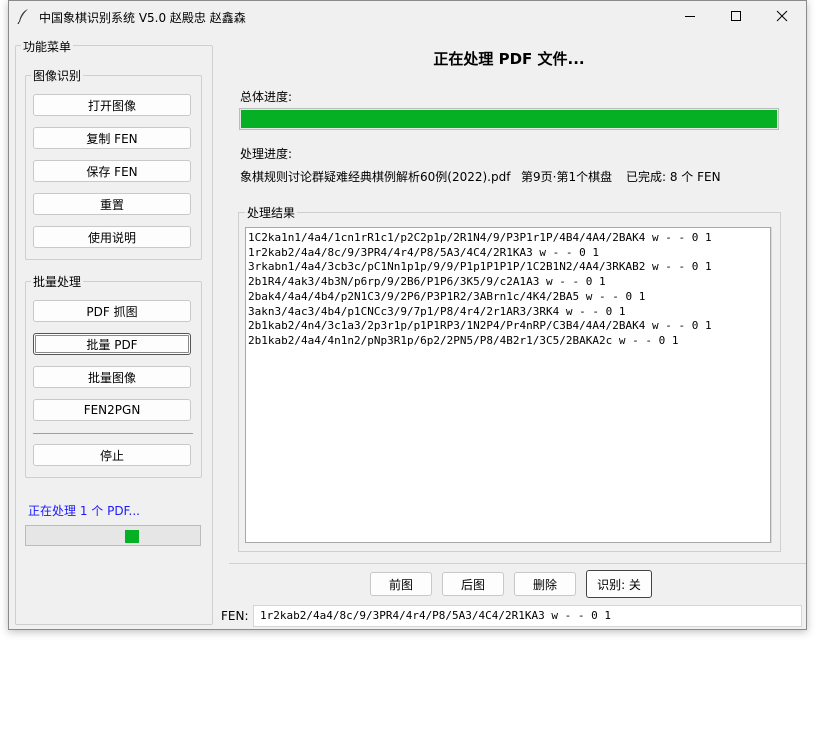  What do you see at coordinates (775, 385) in the screenshot?
I see `results-scrollbar` at bounding box center [775, 385].